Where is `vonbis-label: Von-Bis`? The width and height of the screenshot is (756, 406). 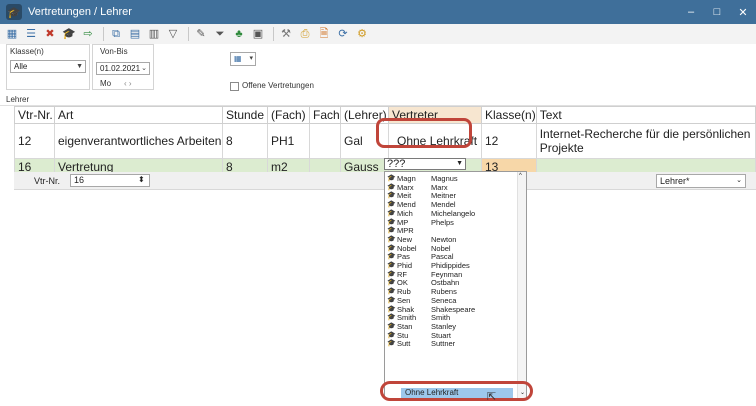 vonbis-label: Von-Bis is located at coordinates (114, 51).